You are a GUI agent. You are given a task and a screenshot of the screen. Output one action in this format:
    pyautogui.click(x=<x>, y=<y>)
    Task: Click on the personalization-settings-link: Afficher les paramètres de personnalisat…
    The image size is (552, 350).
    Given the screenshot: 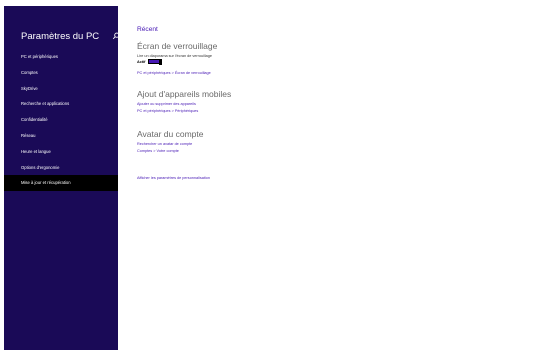 What is the action you would take?
    pyautogui.click(x=173, y=178)
    